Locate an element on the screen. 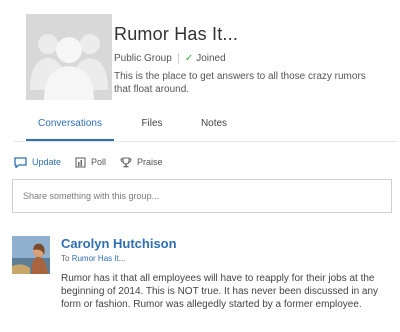 The image size is (400, 332). poll-action-button: Poll is located at coordinates (91, 162).